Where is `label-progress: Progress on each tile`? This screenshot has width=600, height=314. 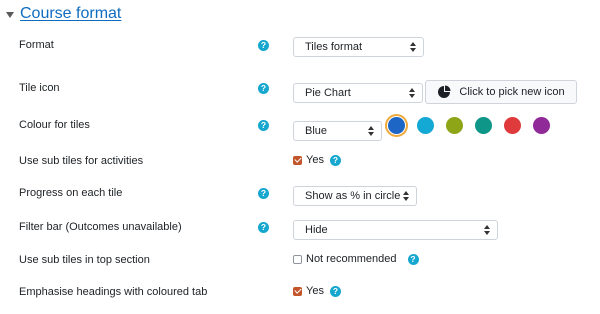 label-progress: Progress on each tile is located at coordinates (71, 193).